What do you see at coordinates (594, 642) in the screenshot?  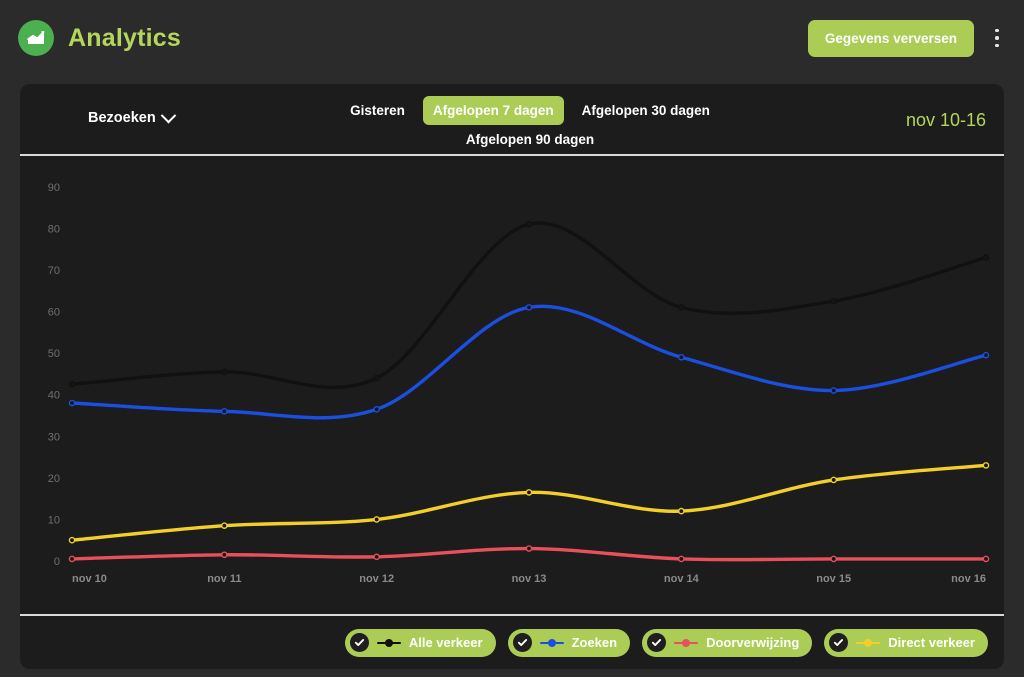 I see `legend-label: Zoeken` at bounding box center [594, 642].